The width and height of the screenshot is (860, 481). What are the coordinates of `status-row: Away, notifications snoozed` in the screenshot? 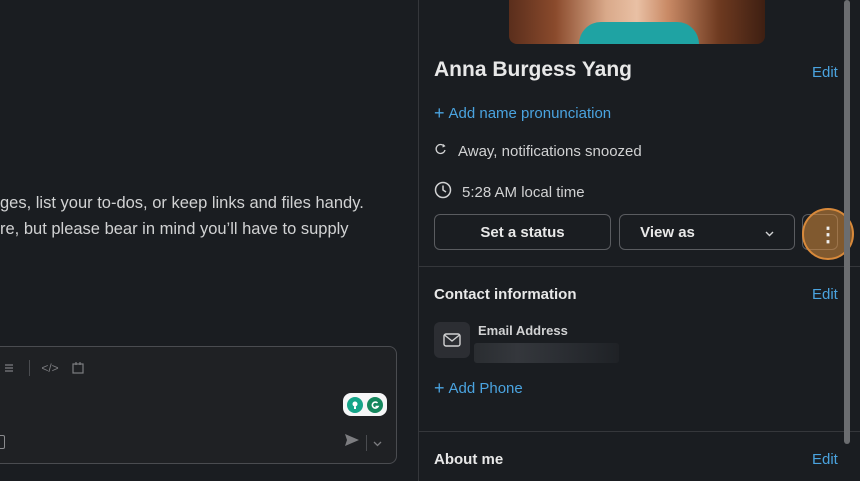 It's located at (538, 151).